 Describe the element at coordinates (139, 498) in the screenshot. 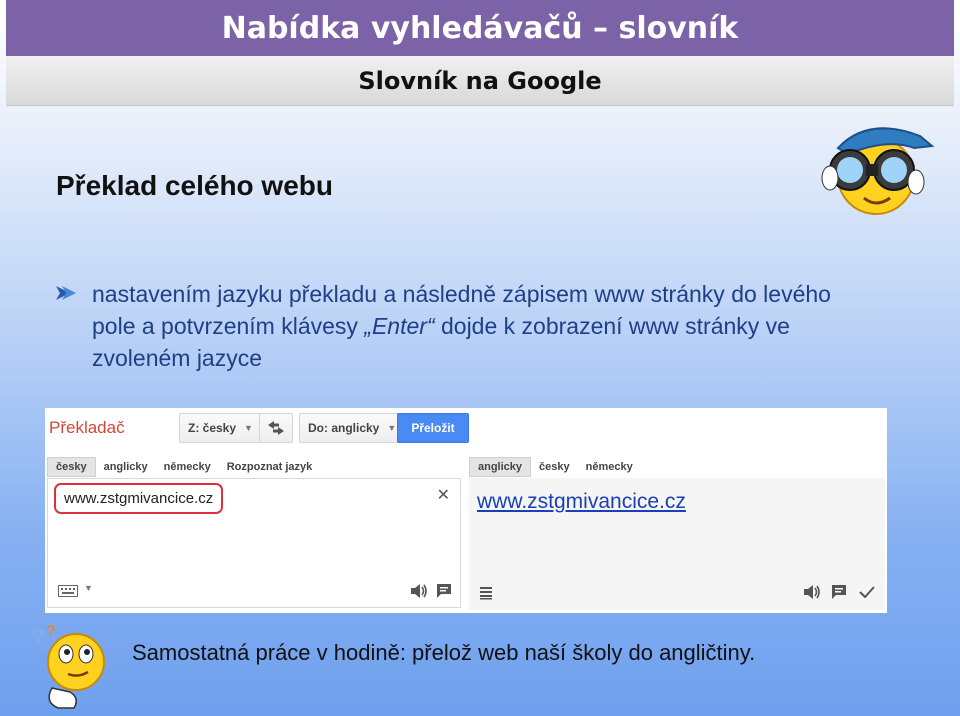

I see `source-text-input: www.zstgmivancice.cz` at that location.